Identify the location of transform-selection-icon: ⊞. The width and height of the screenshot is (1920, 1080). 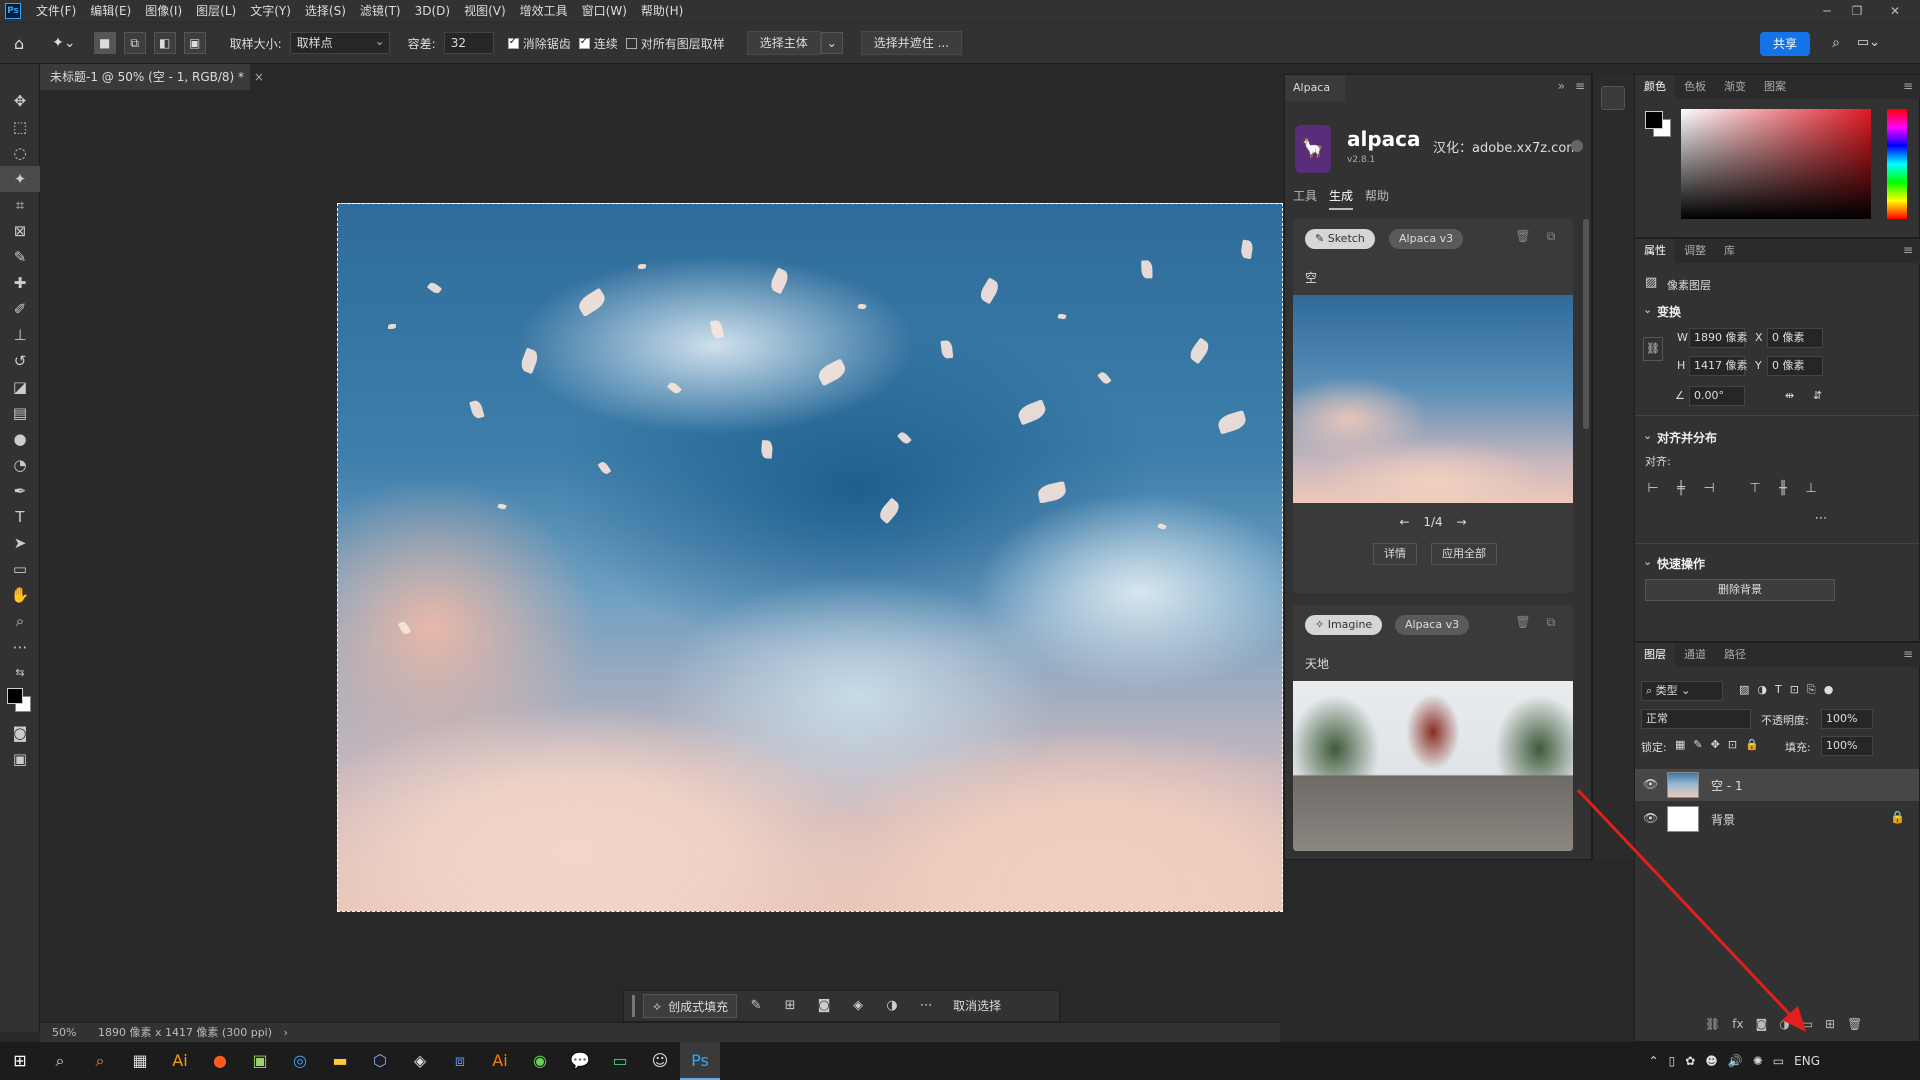
(790, 1006).